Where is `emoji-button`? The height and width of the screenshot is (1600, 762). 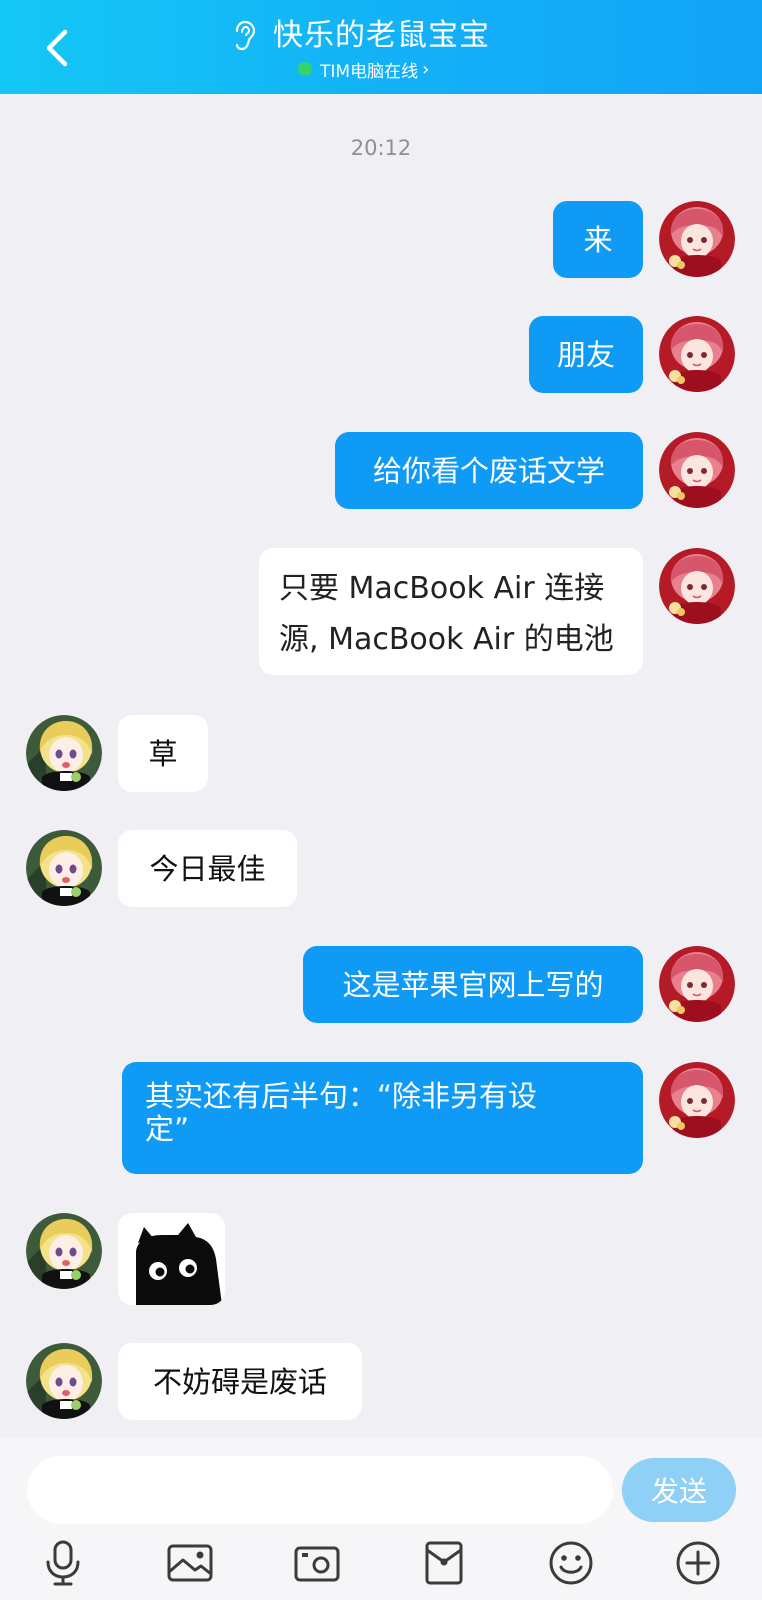
emoji-button is located at coordinates (571, 1563).